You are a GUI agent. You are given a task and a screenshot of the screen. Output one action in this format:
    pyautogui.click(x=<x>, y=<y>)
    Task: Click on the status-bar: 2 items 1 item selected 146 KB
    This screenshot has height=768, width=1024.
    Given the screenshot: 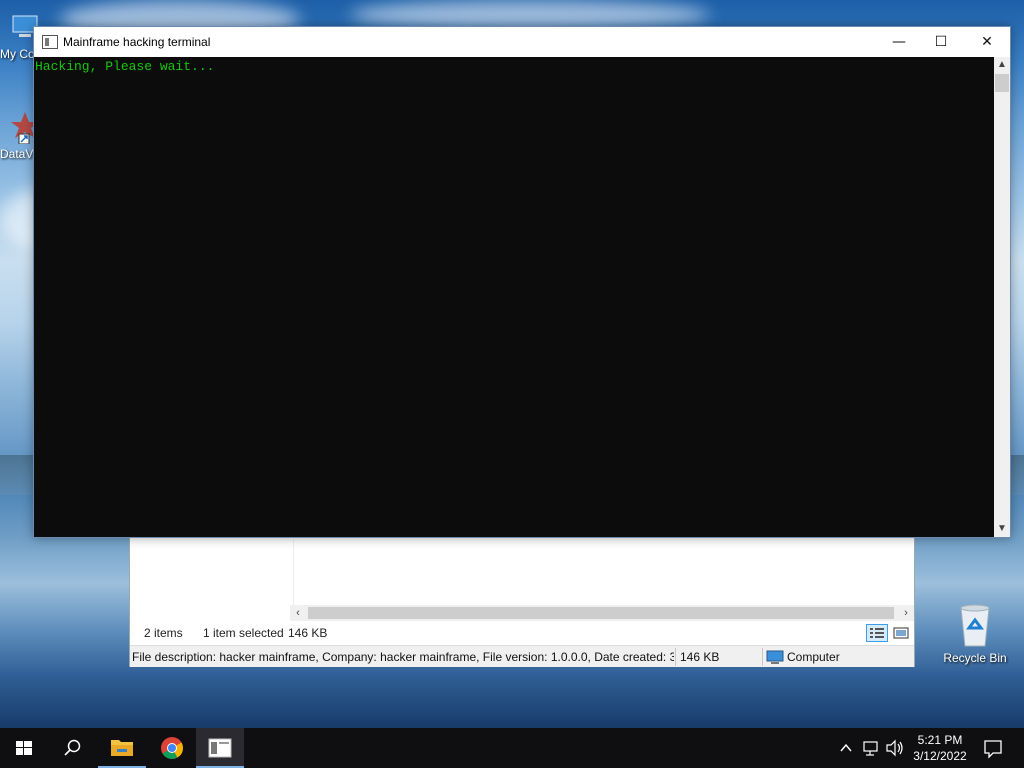 What is the action you would take?
    pyautogui.click(x=522, y=633)
    